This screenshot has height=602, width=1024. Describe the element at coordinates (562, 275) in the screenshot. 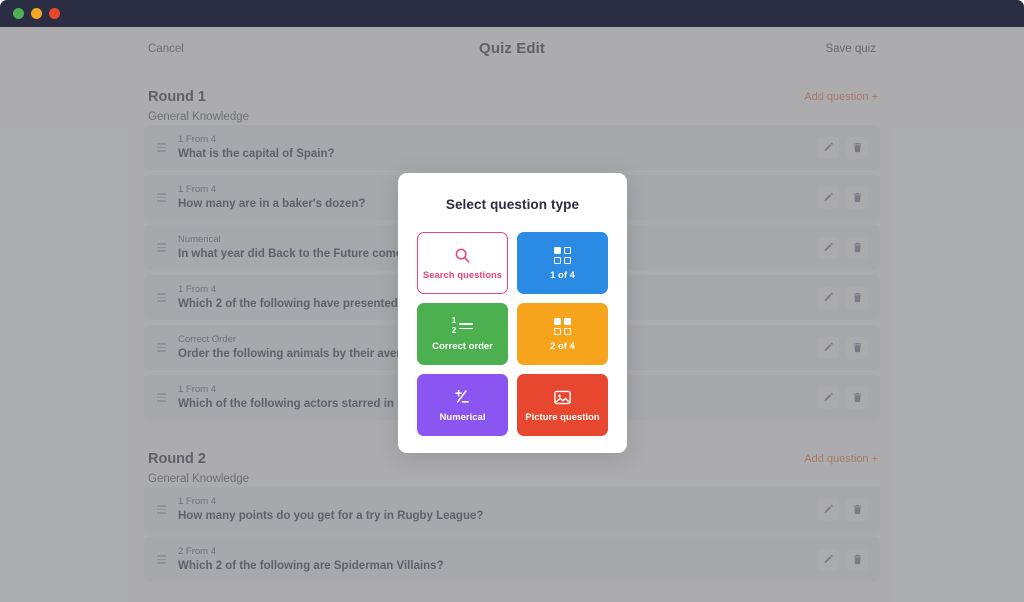

I see `card-label: 1 of 4` at that location.